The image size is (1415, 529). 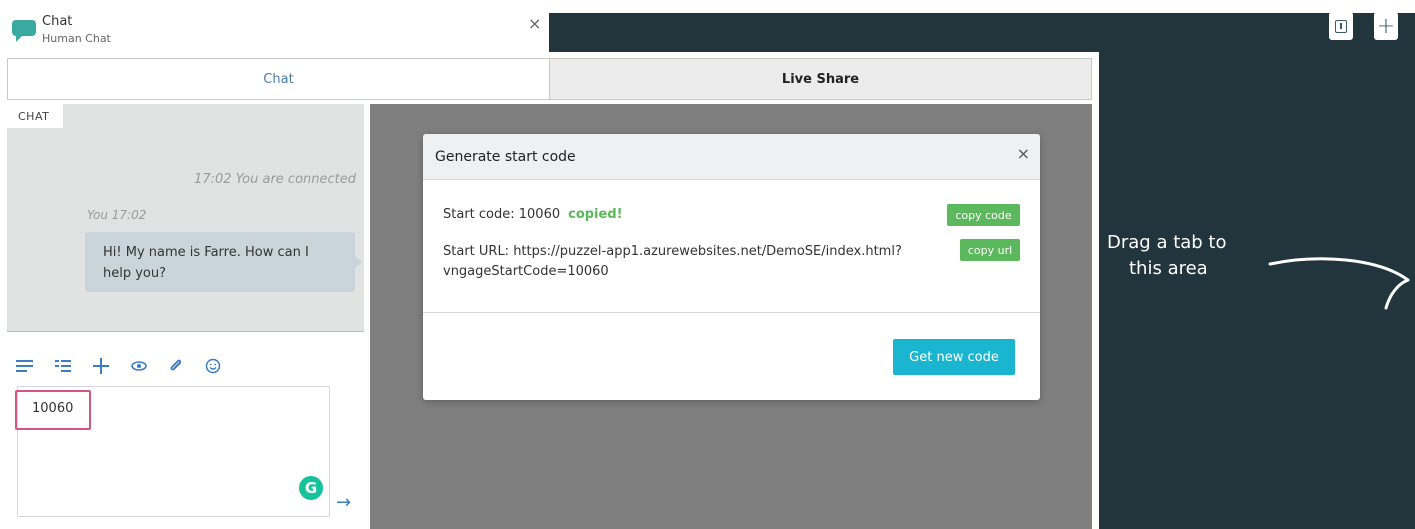 I want to click on message-area-top, so click(x=213, y=116).